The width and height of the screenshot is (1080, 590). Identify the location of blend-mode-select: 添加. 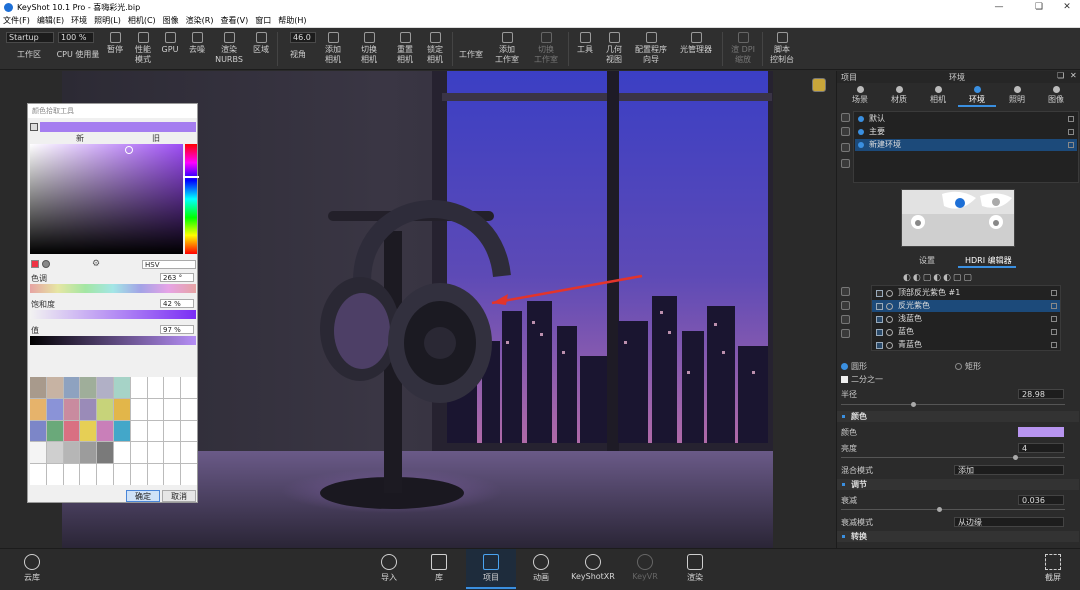
(1009, 470).